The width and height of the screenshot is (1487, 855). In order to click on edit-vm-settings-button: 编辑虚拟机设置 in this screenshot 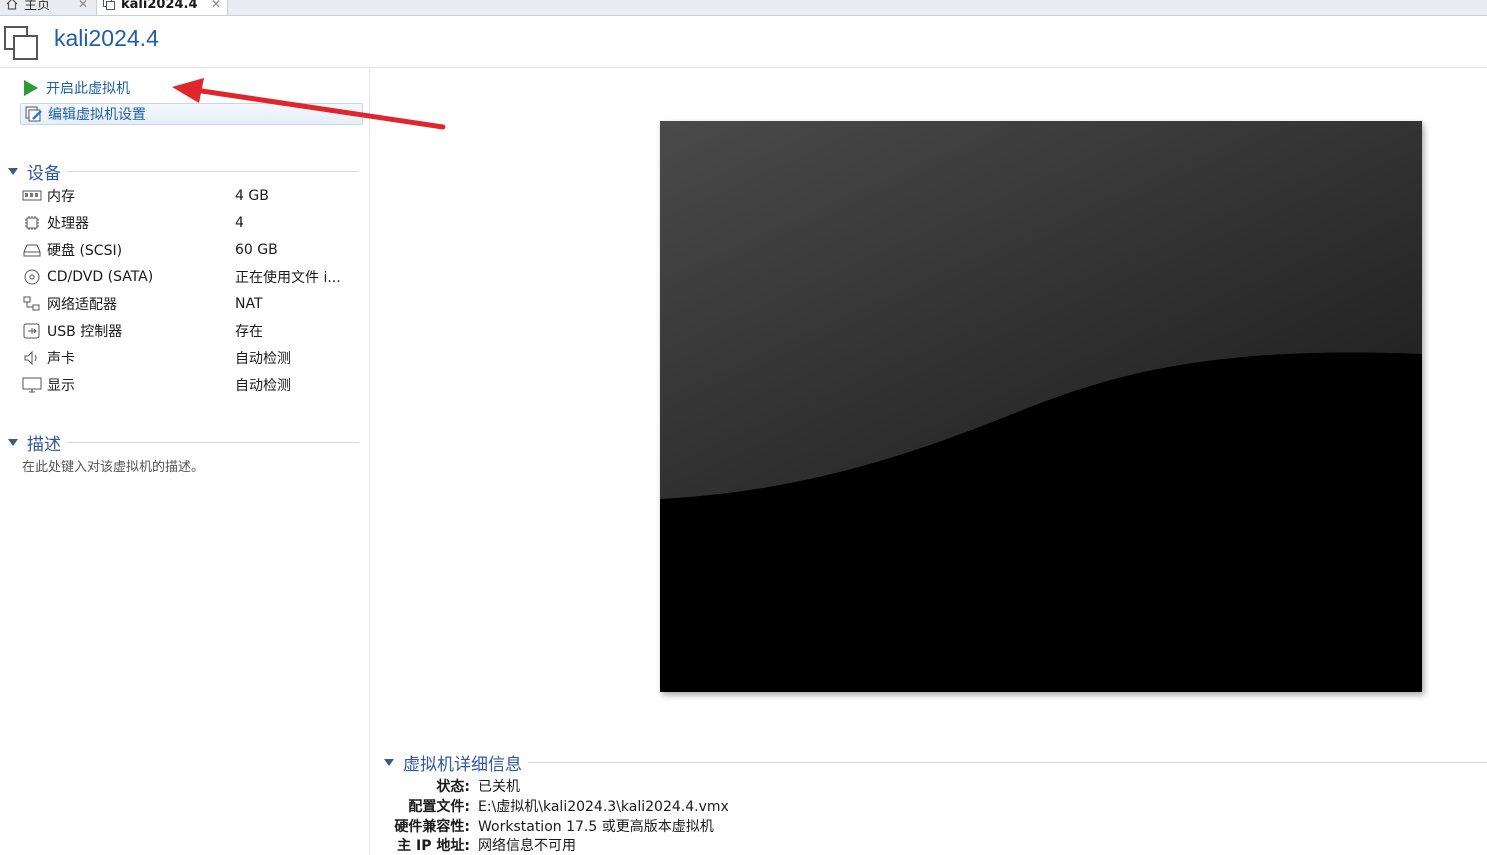, I will do `click(191, 114)`.